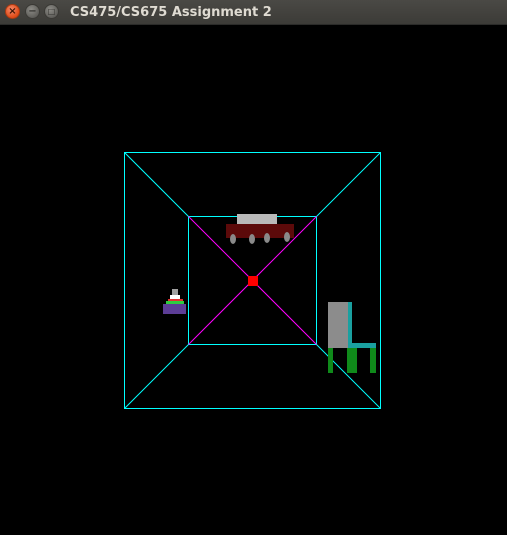 The width and height of the screenshot is (507, 535). What do you see at coordinates (174, 309) in the screenshot?
I see `stack-base` at bounding box center [174, 309].